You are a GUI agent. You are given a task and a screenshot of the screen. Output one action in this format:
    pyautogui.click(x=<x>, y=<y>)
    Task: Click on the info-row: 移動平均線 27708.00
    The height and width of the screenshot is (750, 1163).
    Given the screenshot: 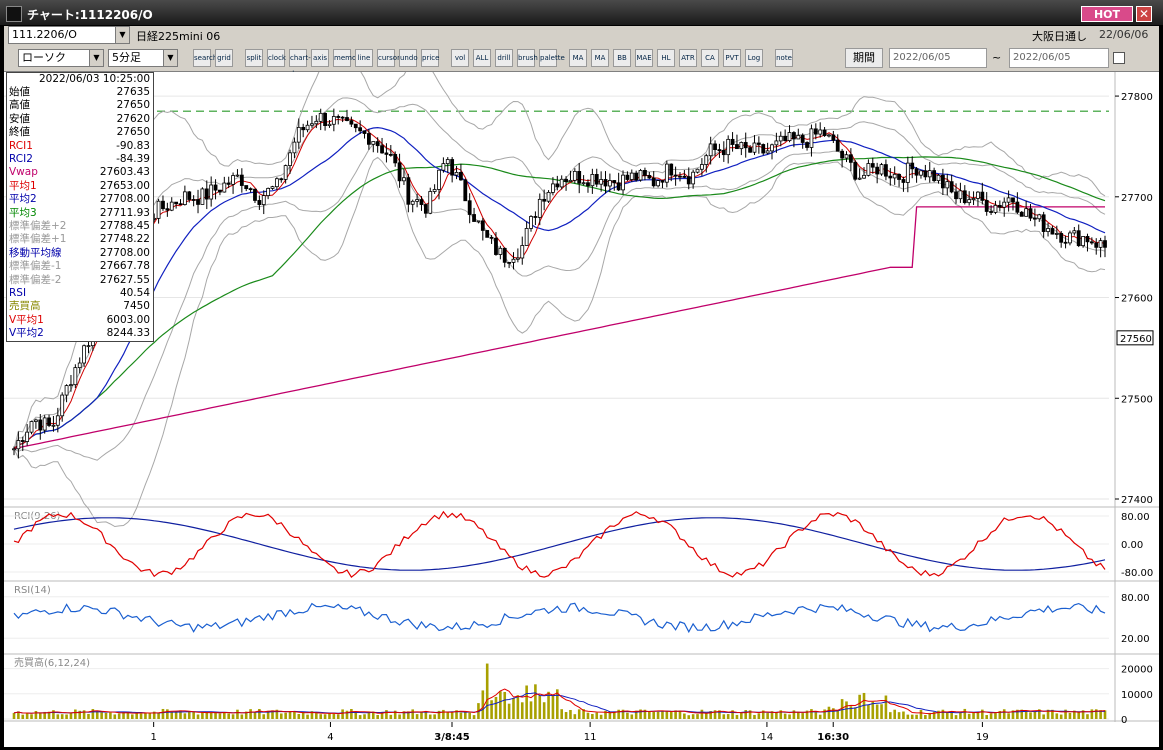 What is the action you would take?
    pyautogui.click(x=80, y=253)
    